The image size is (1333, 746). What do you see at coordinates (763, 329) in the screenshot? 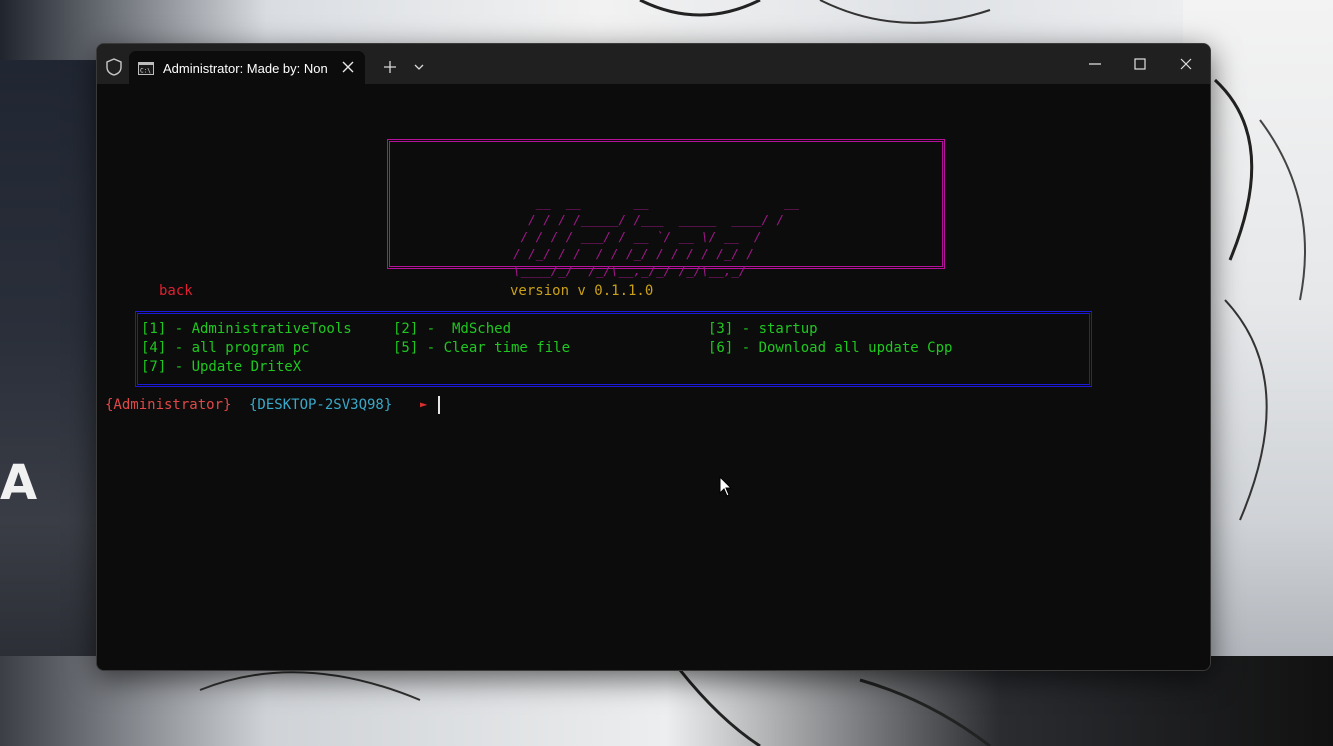
I see `menu-item-startup: [3] - startup` at bounding box center [763, 329].